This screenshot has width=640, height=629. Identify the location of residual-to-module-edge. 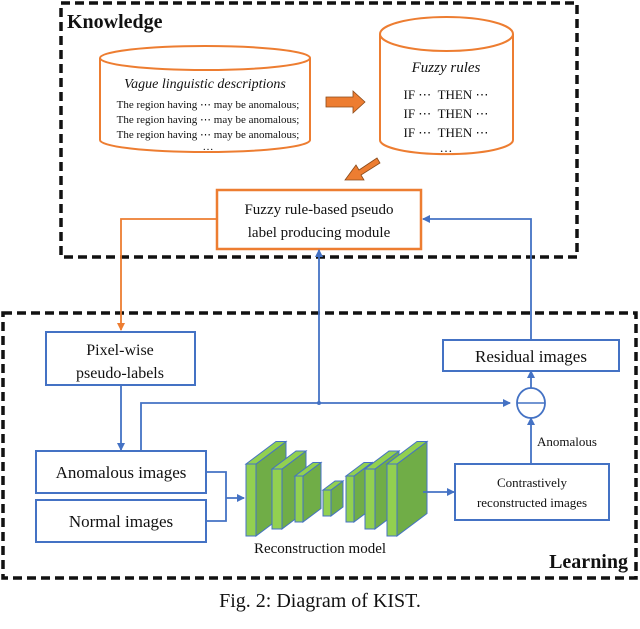
(477, 277).